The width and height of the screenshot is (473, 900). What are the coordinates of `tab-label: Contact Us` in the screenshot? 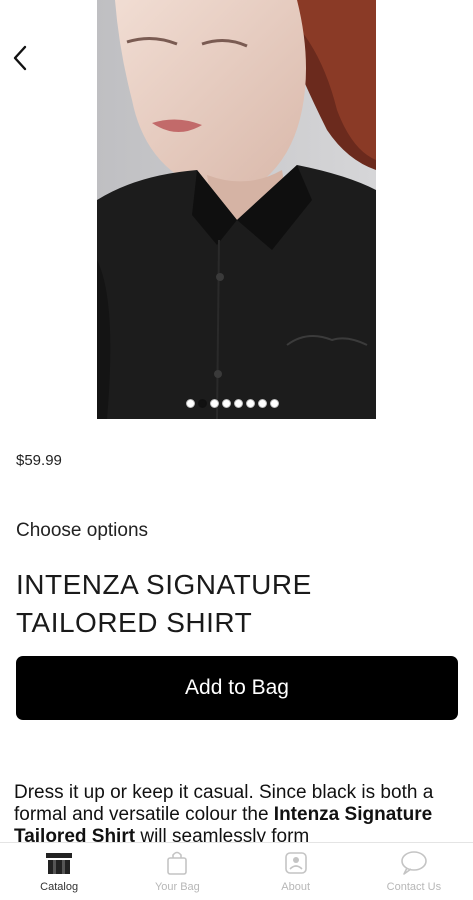 It's located at (414, 887).